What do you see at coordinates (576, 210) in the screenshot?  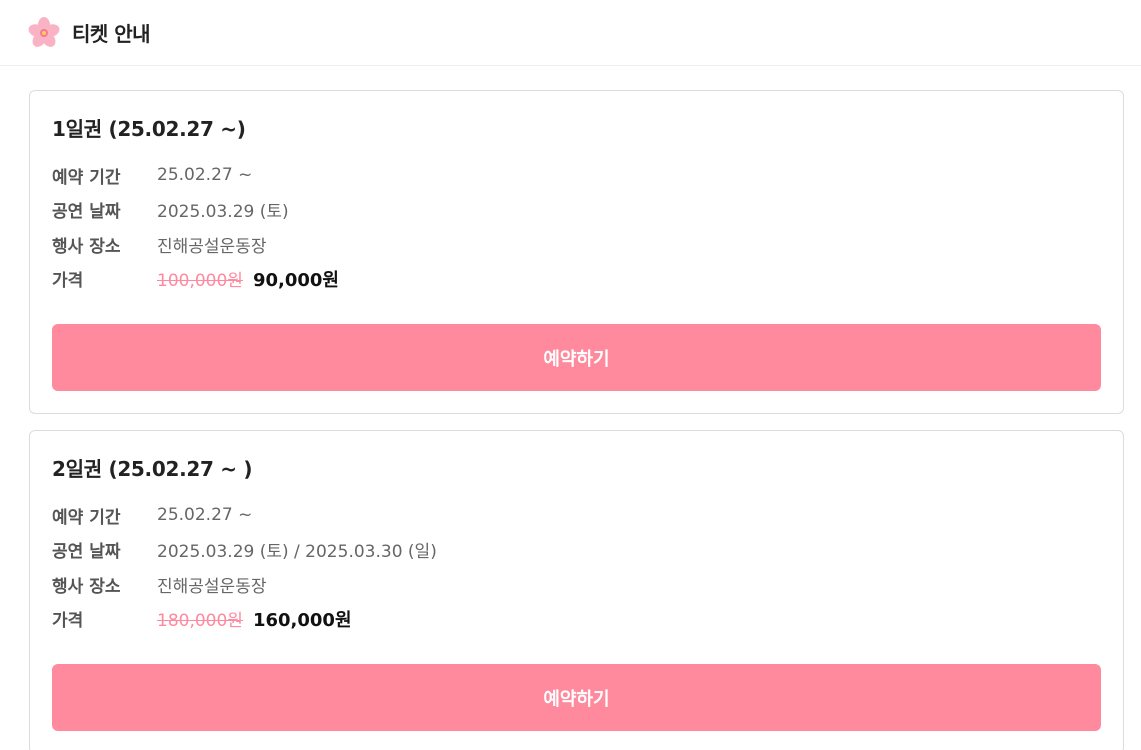 I see `info-row-performance-date: 공연 날짜 2025.03.29 (토)` at bounding box center [576, 210].